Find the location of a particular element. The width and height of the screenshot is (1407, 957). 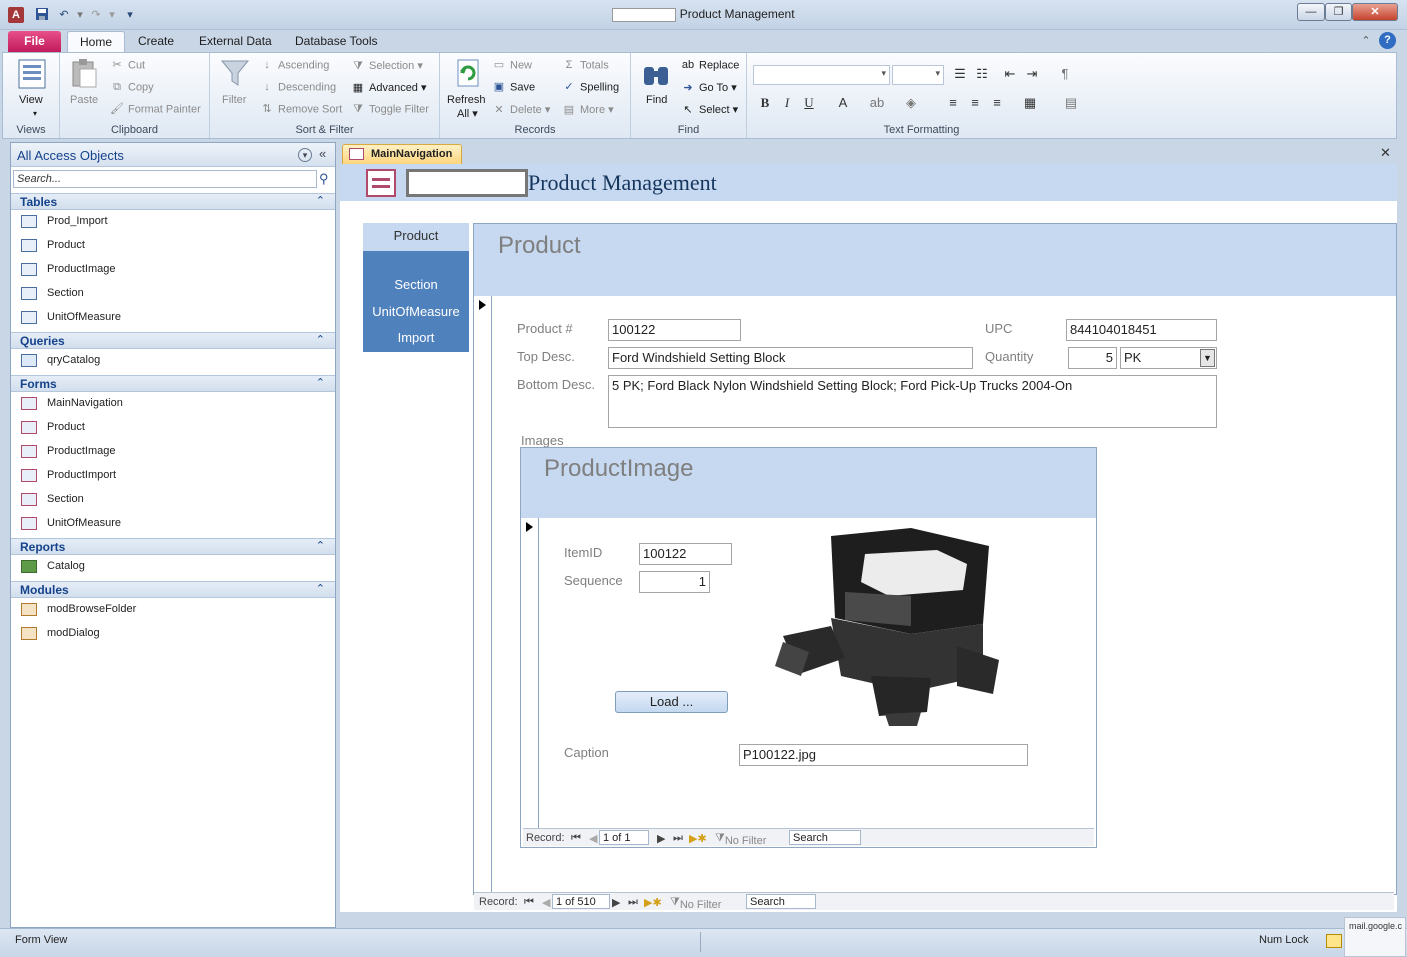

record-selector is located at coordinates (483, 594).